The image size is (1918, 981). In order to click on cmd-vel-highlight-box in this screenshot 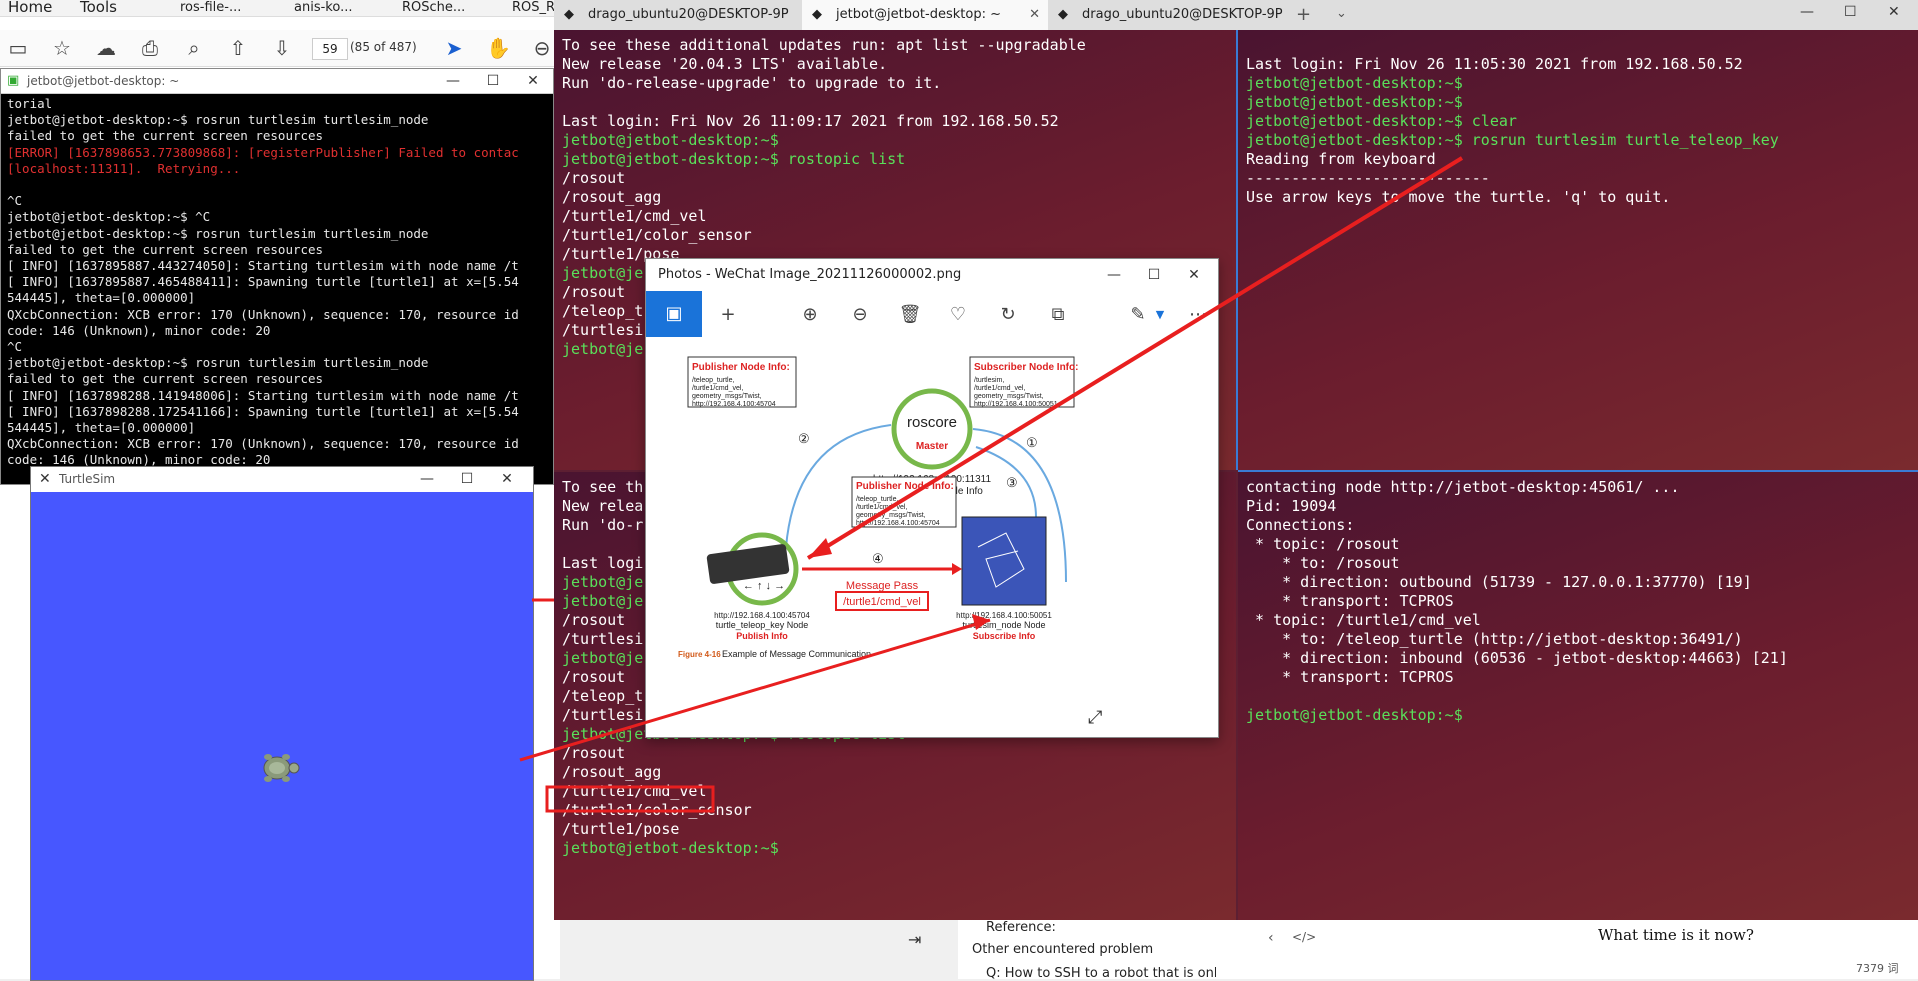, I will do `click(630, 799)`.